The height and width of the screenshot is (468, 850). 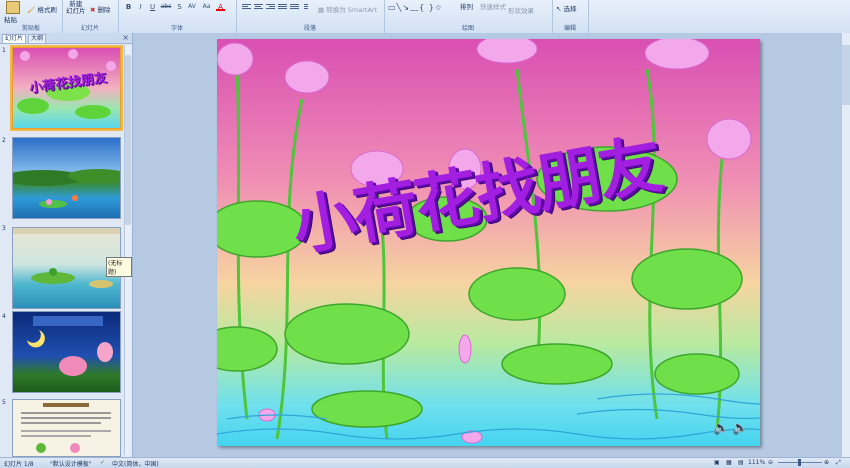 I want to click on arrange-button: 排列, so click(x=466, y=6).